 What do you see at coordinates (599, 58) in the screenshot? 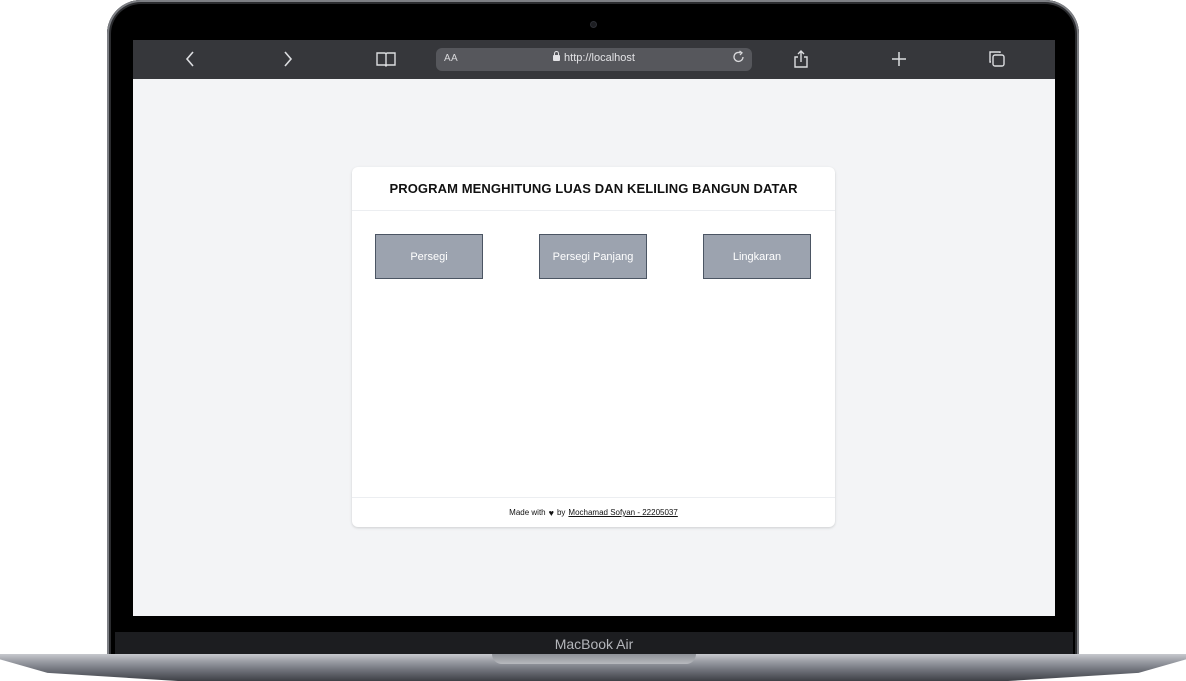
I see `url-text: http://localhost` at bounding box center [599, 58].